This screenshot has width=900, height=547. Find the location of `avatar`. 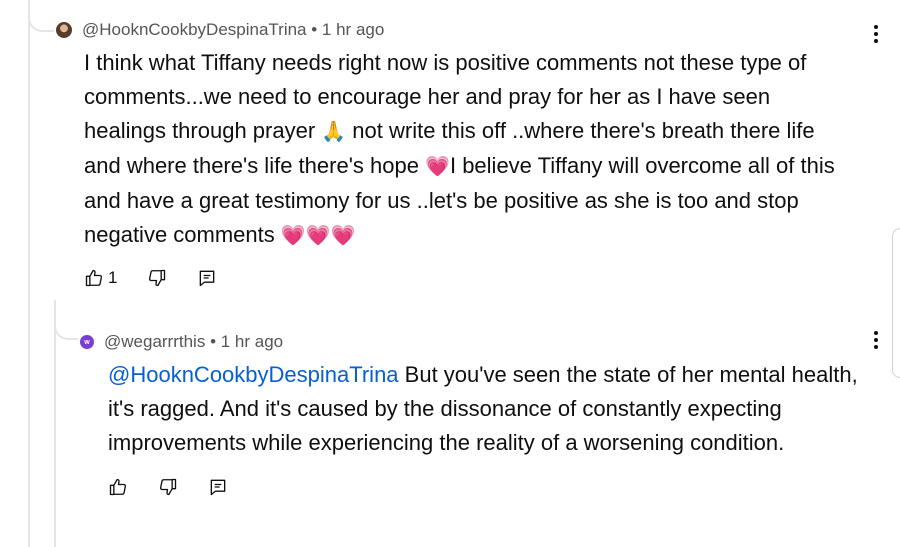

avatar is located at coordinates (64, 30).